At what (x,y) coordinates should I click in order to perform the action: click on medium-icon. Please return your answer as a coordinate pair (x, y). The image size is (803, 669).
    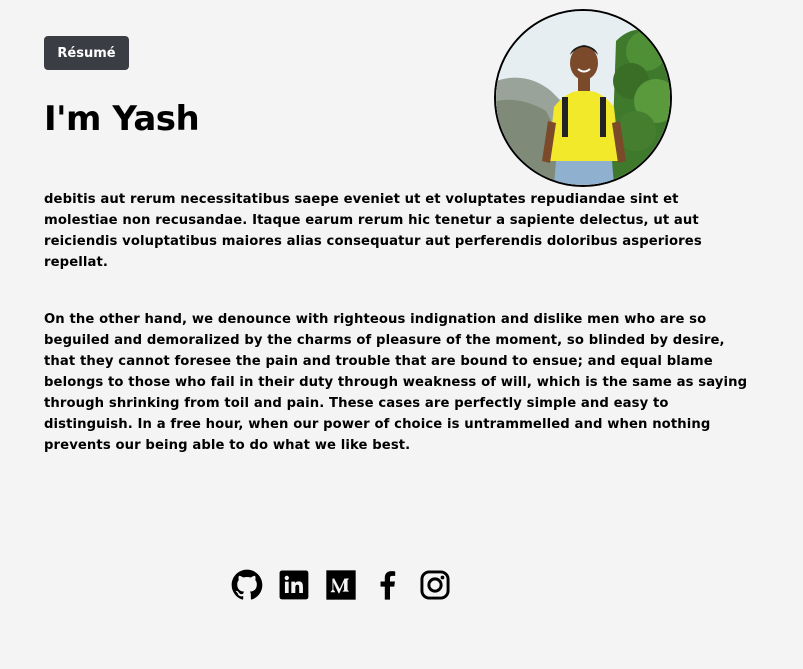
    Looking at the image, I should click on (341, 585).